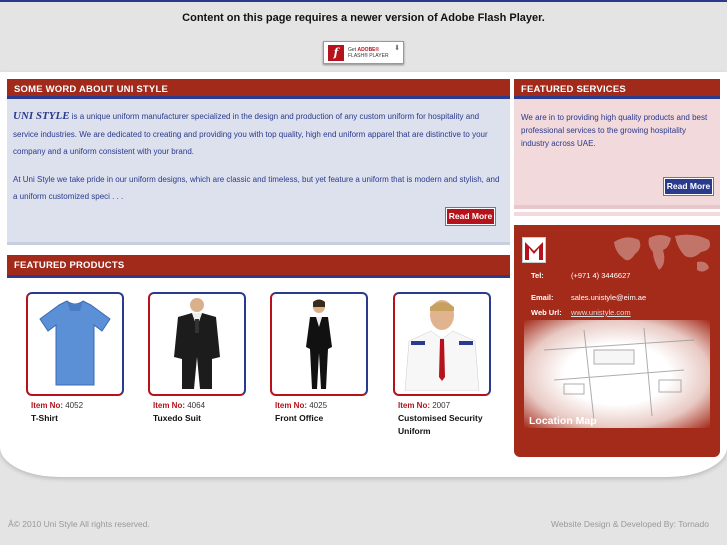 Image resolution: width=727 pixels, height=545 pixels. What do you see at coordinates (57, 412) in the screenshot?
I see `product-info: Item No: 4052 T-Shirt` at bounding box center [57, 412].